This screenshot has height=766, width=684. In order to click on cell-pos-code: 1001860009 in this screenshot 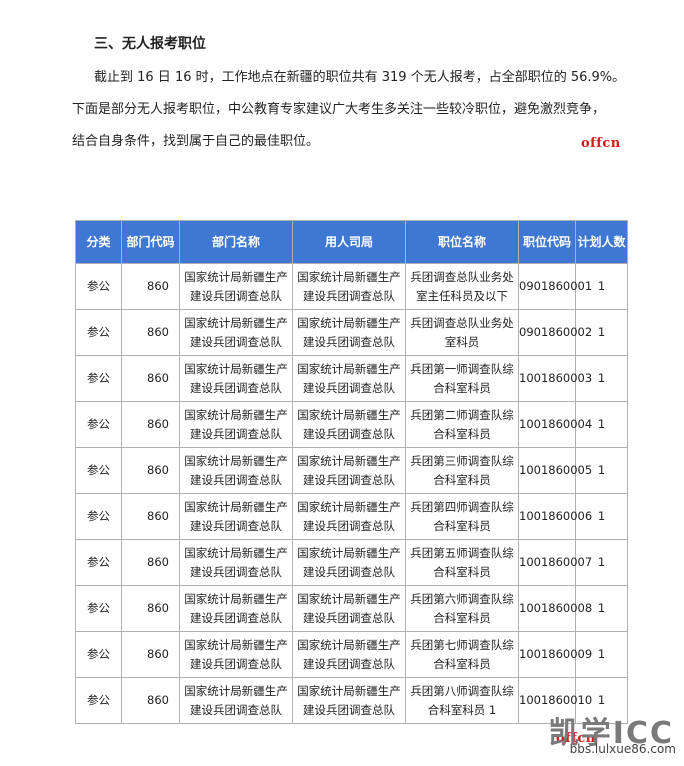, I will do `click(555, 654)`.